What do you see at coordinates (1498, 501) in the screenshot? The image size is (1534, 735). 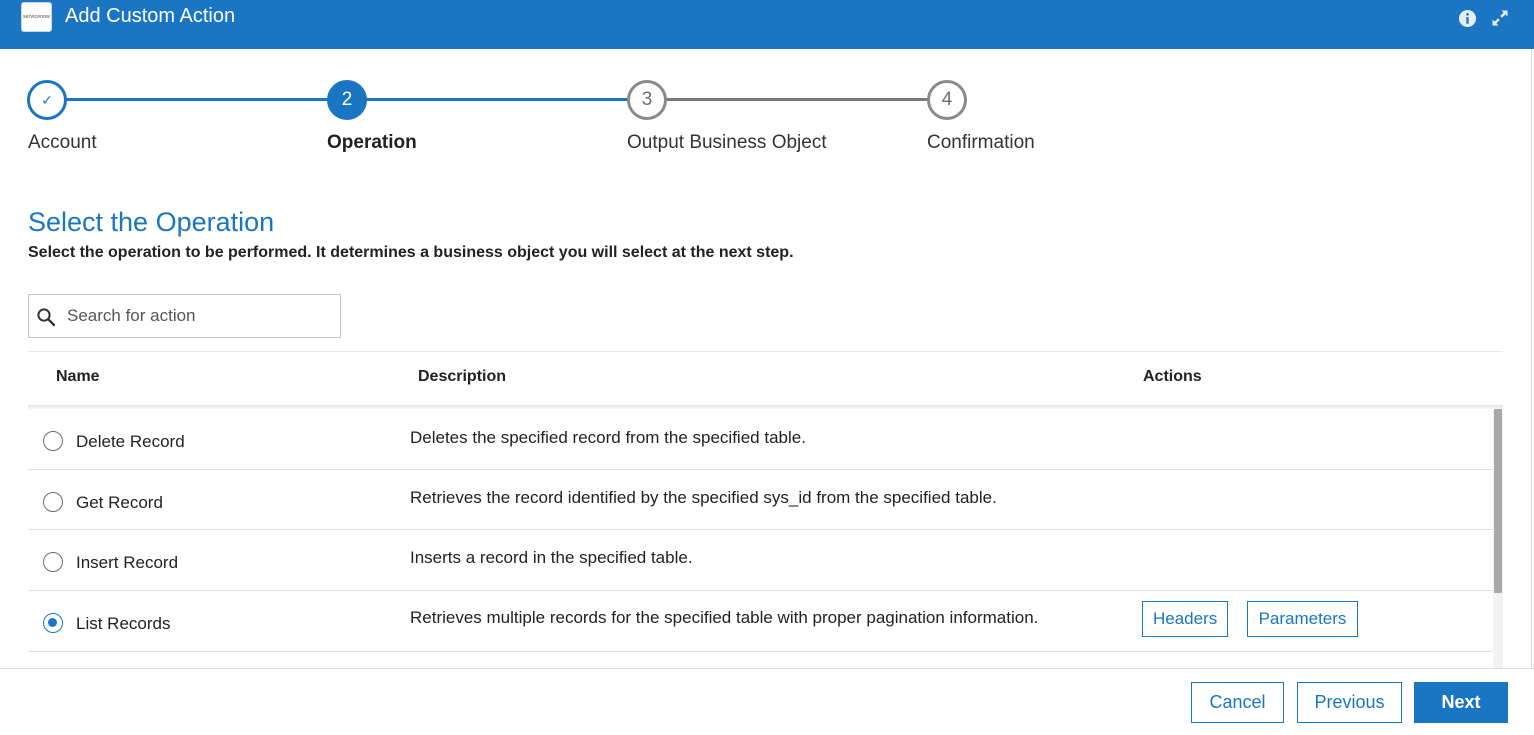 I see `table-scrollbar-thumb` at bounding box center [1498, 501].